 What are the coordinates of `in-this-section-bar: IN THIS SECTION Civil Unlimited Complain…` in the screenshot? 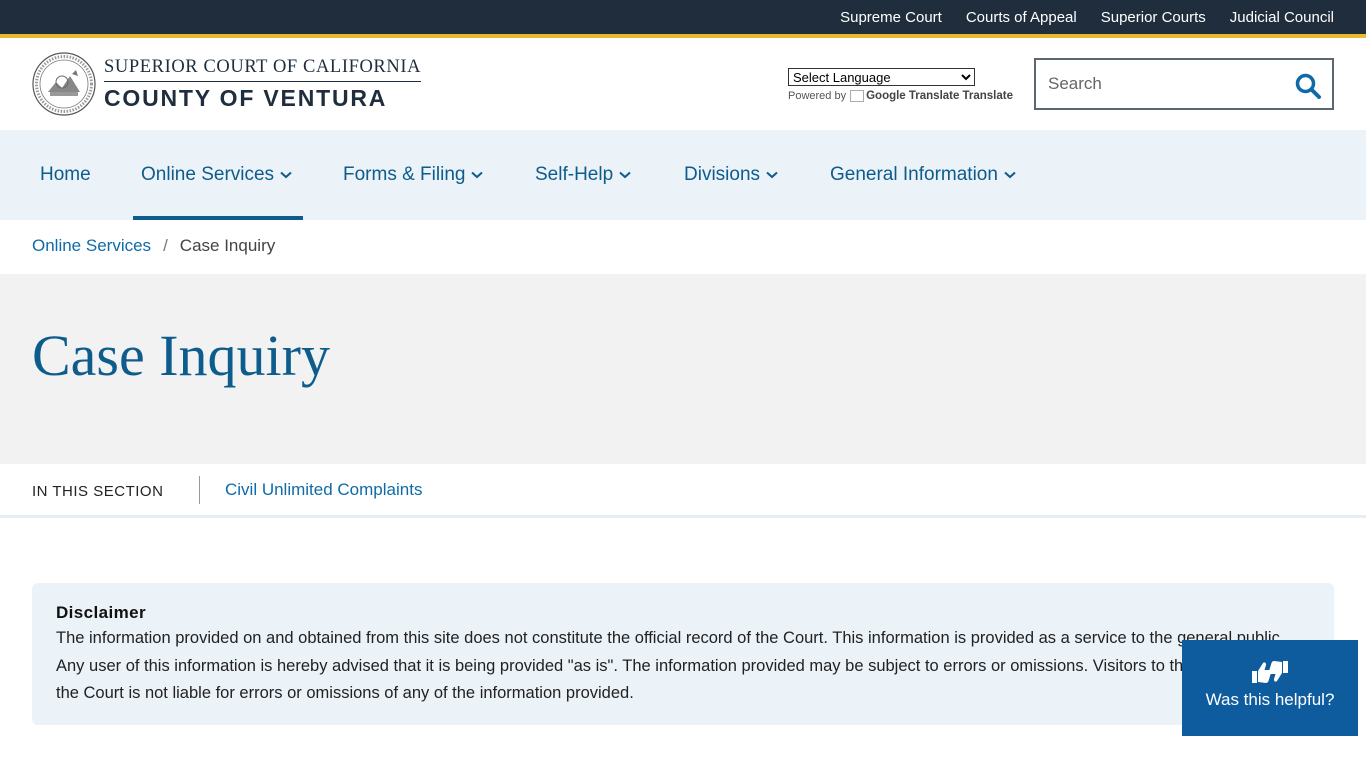 It's located at (683, 491).